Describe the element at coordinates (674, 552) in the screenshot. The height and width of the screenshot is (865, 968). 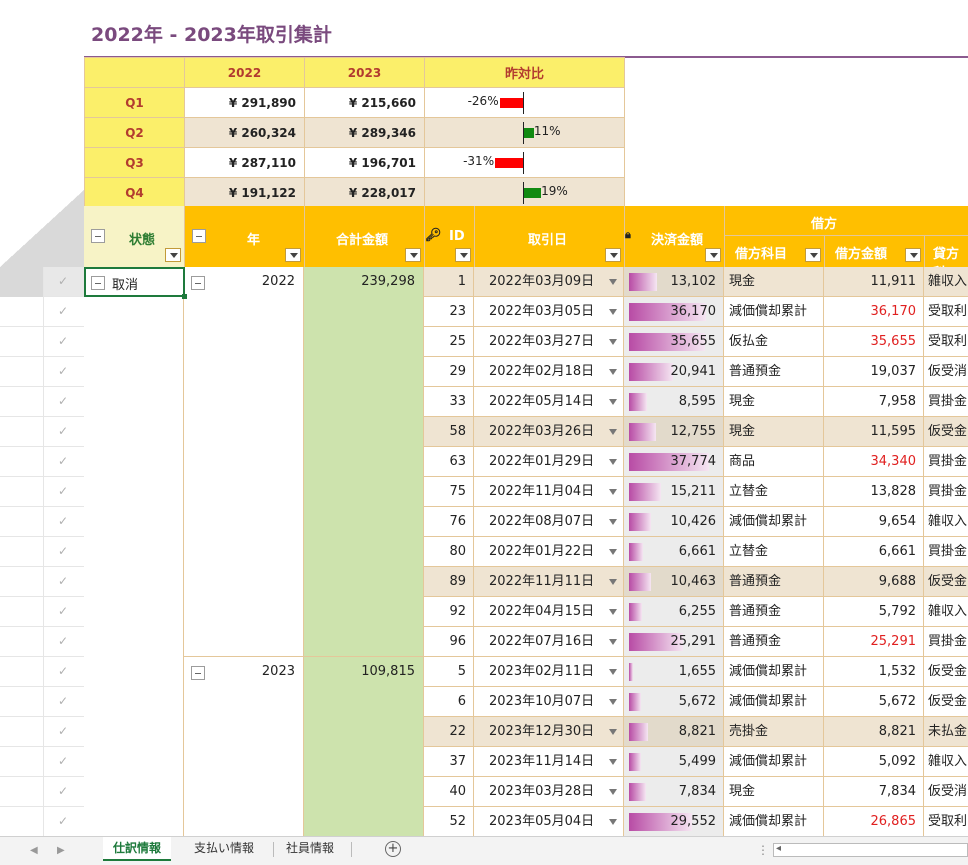
I see `payment-cell: 6,661` at that location.